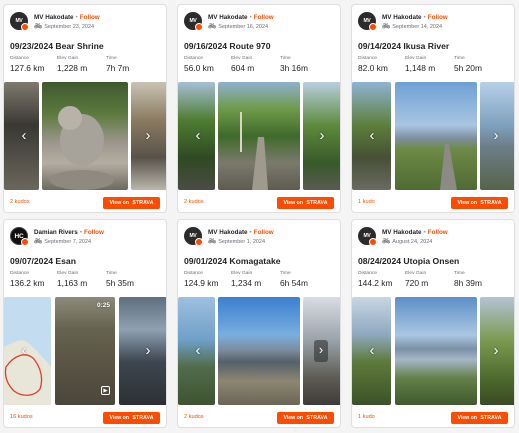 Image resolution: width=519 pixels, height=433 pixels. What do you see at coordinates (243, 27) in the screenshot?
I see `date-text: September 16, 2024` at bounding box center [243, 27].